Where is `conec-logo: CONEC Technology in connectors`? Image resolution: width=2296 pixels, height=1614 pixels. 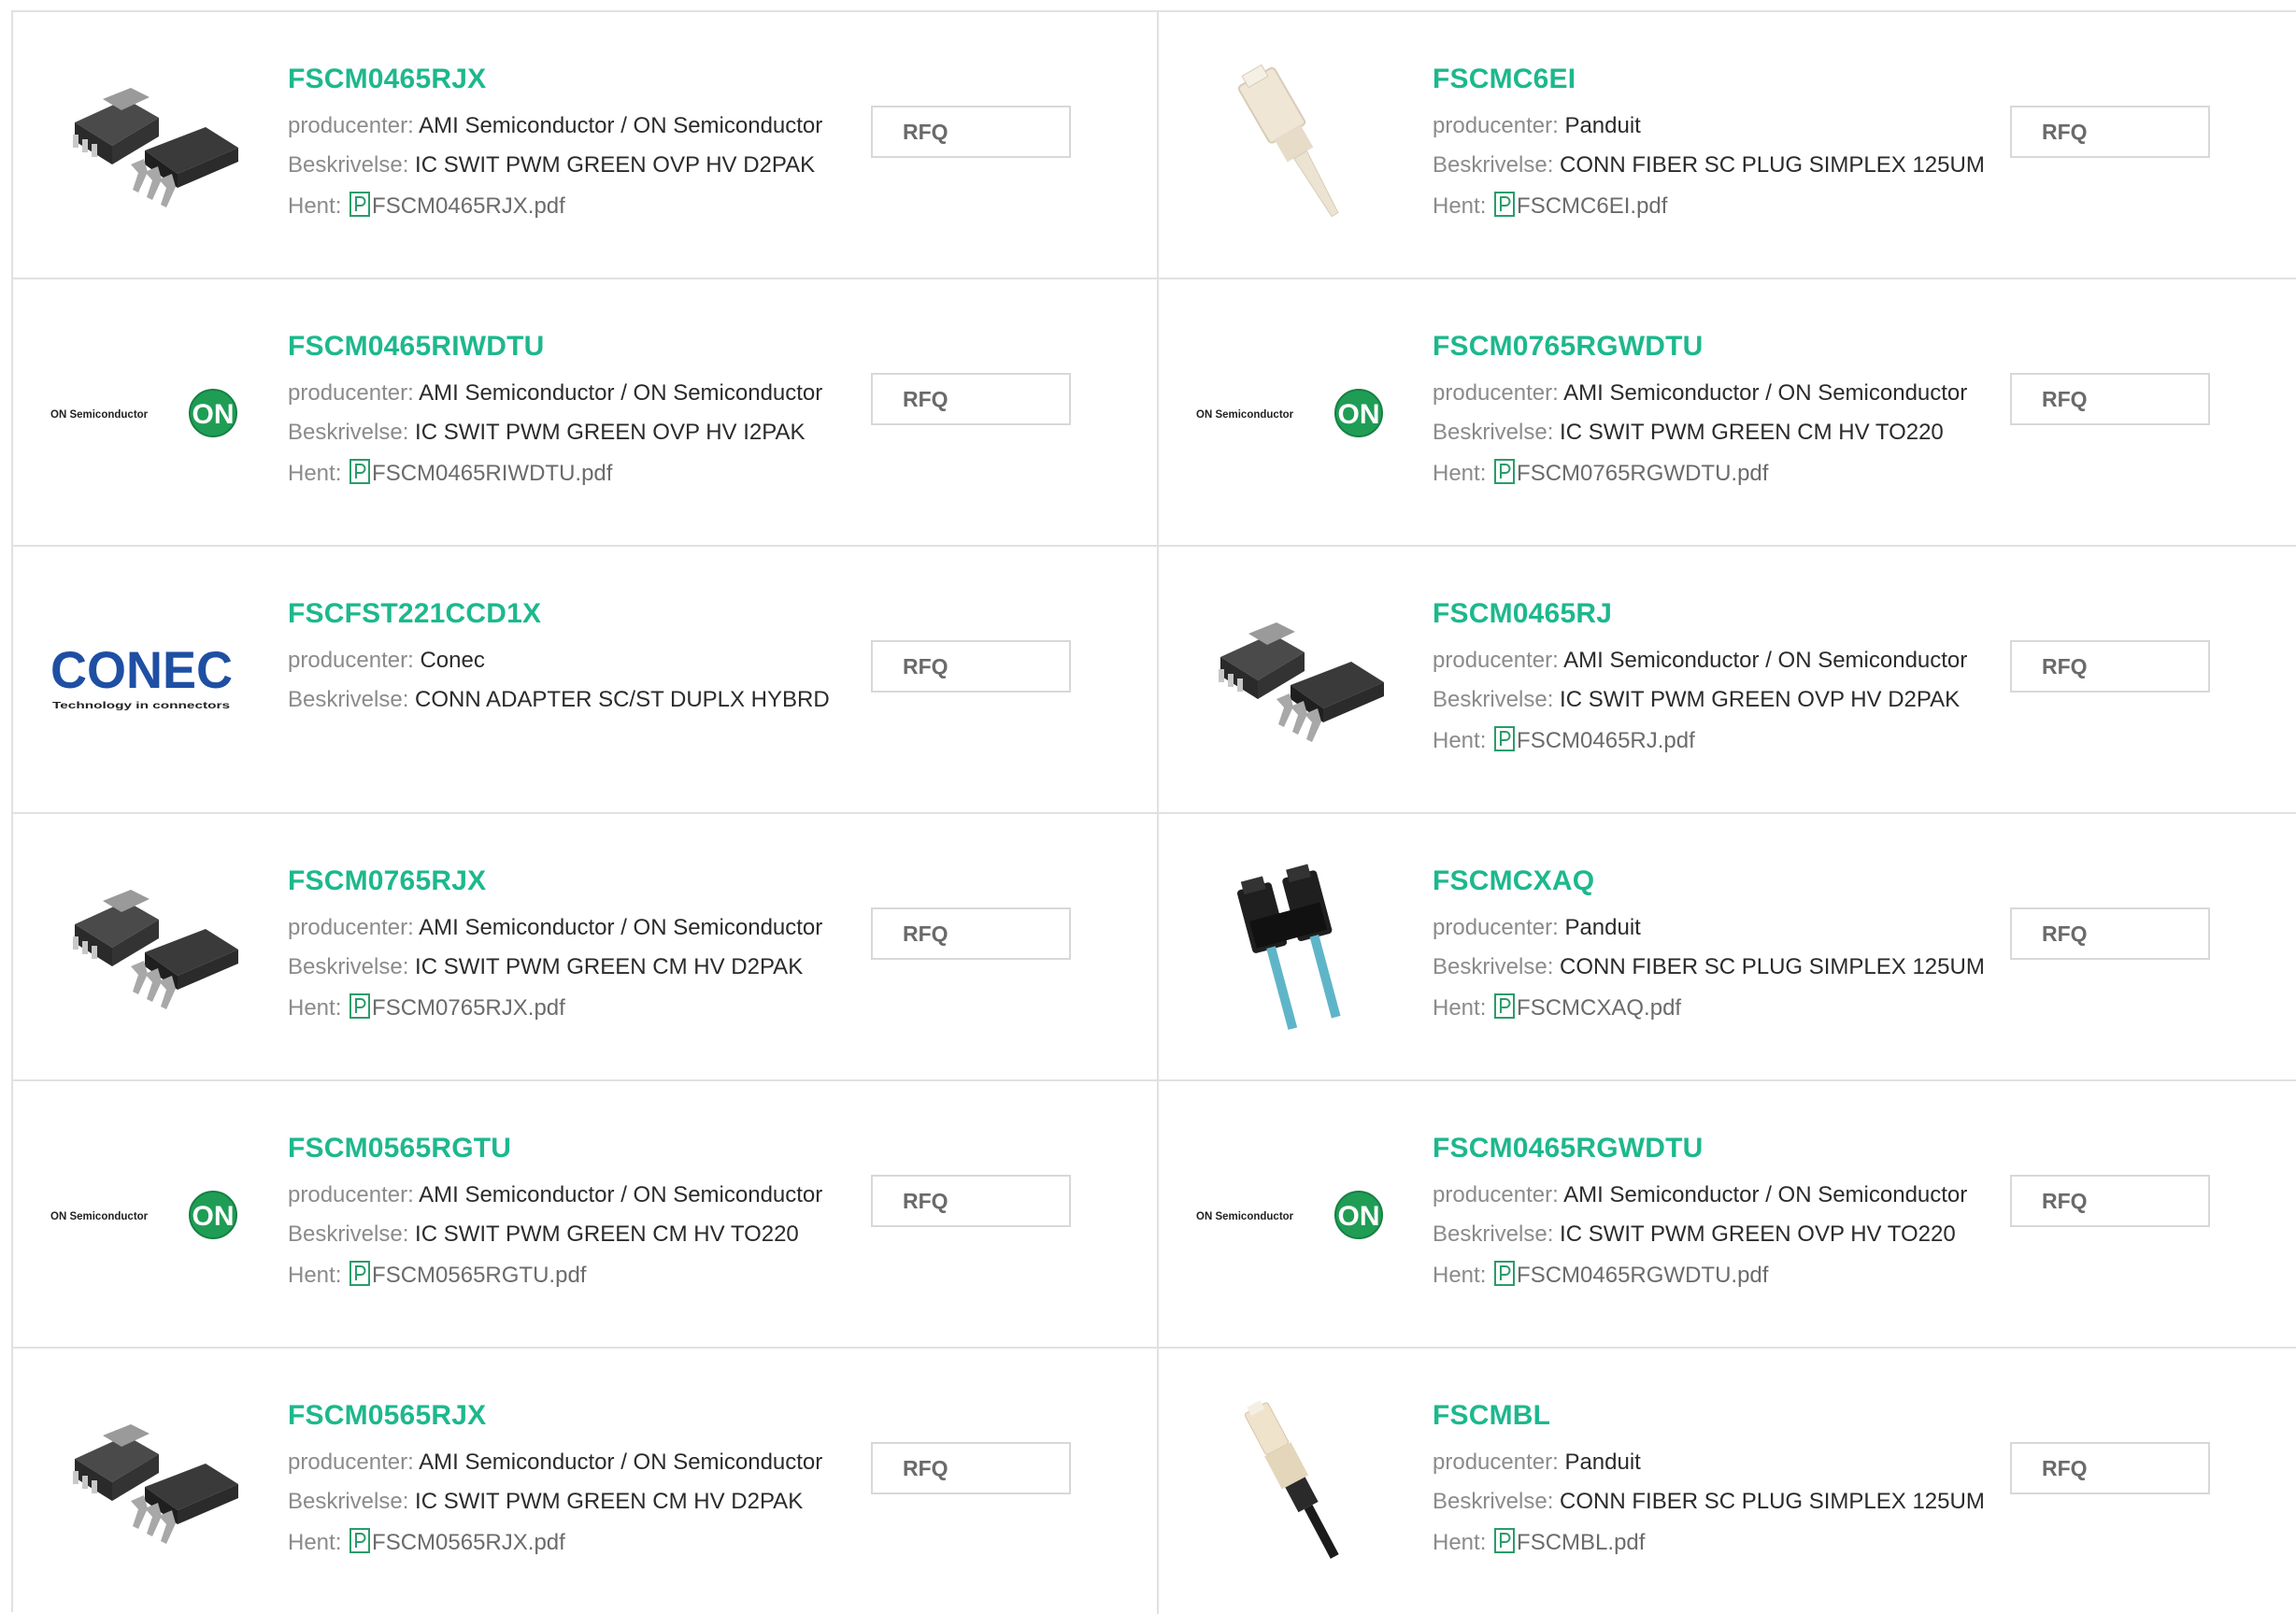
conec-logo: CONEC Technology in connectors is located at coordinates (149, 680).